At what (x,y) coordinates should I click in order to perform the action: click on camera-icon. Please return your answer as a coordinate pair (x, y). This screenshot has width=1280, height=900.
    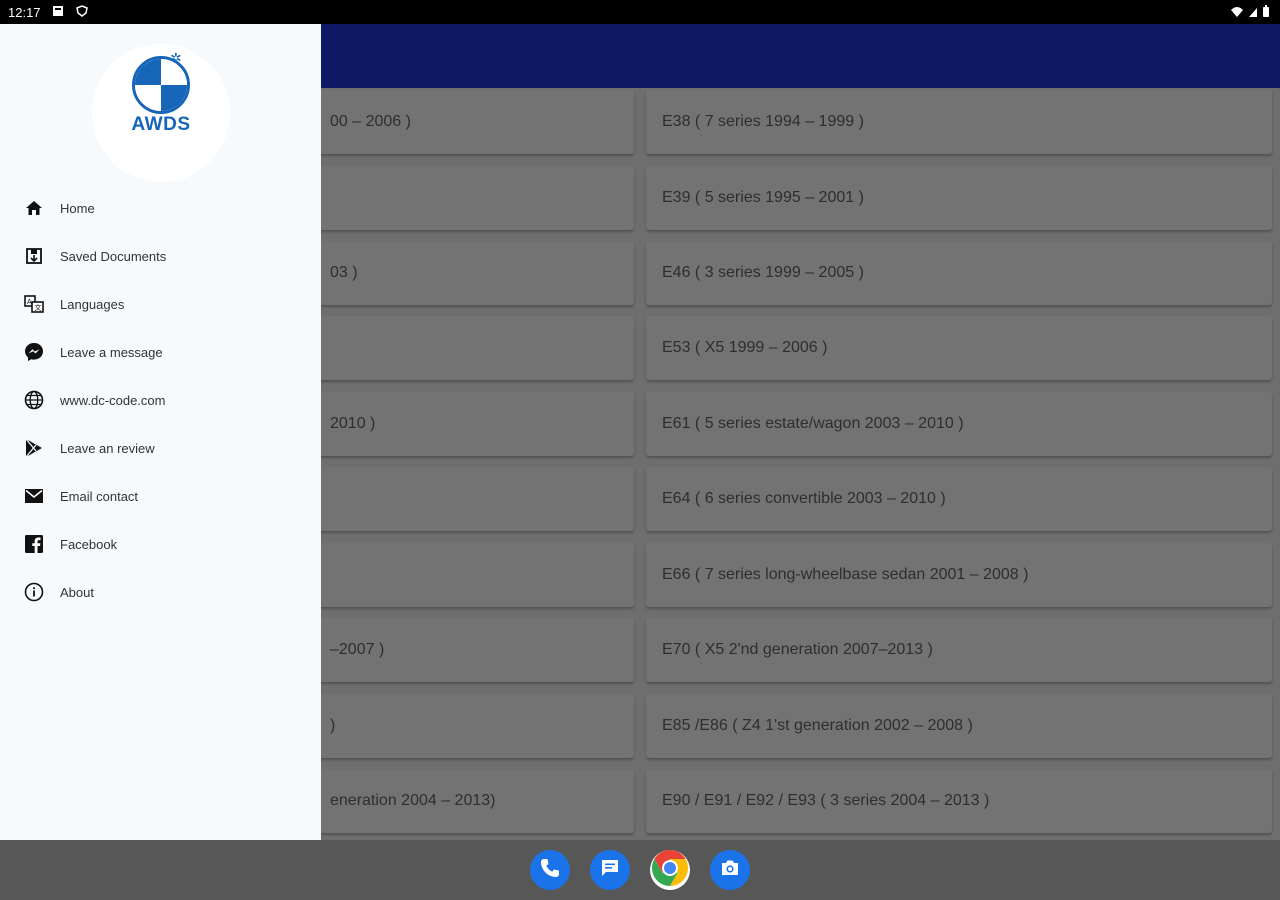
    Looking at the image, I should click on (730, 870).